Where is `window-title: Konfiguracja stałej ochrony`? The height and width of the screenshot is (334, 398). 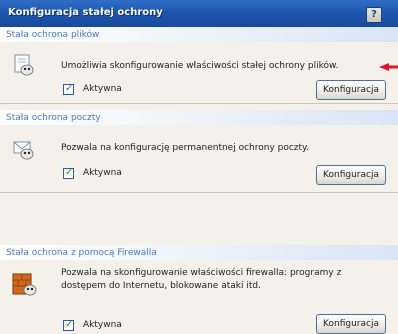 window-title: Konfiguracja stałej ochrony is located at coordinates (85, 12).